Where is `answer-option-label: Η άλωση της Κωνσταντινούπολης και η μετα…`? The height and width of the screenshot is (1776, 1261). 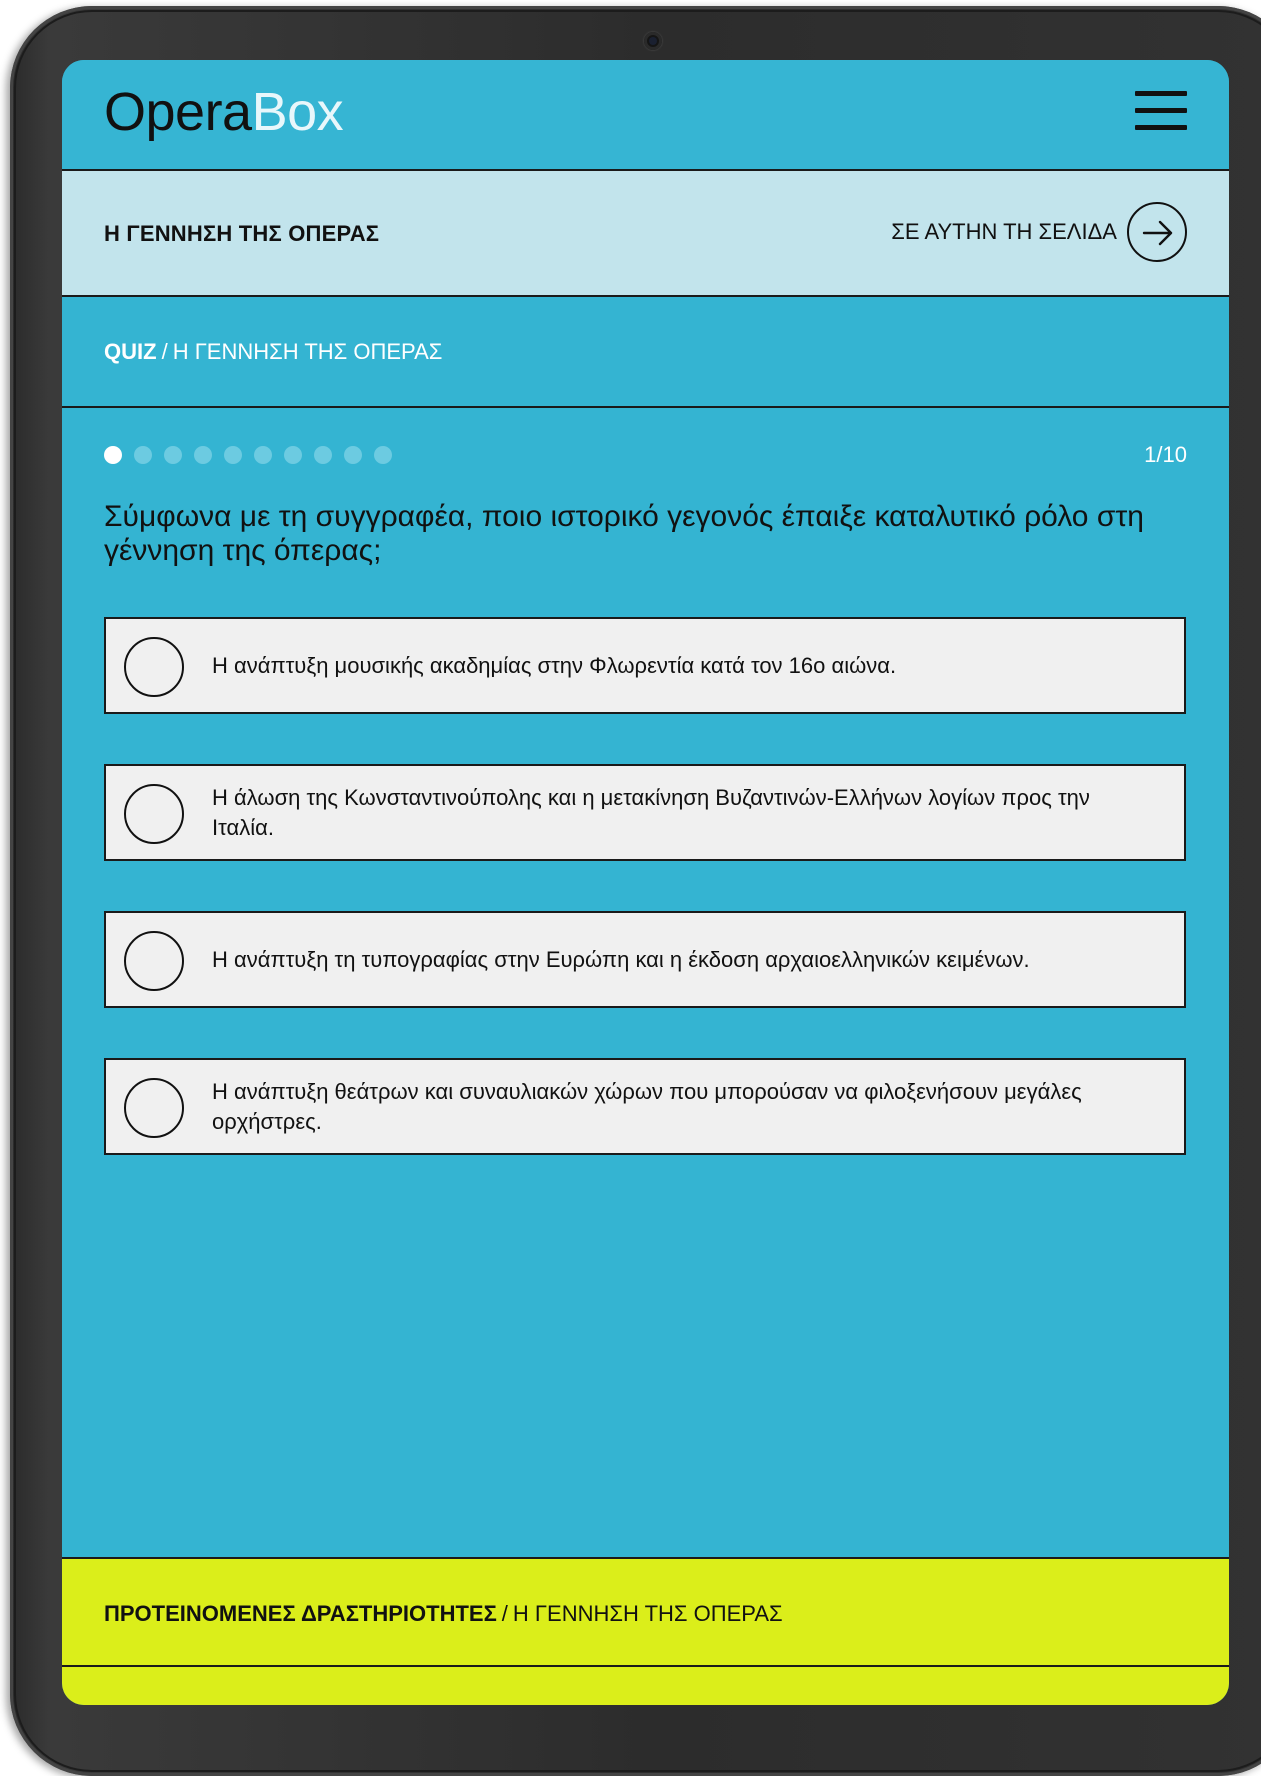
answer-option-label: Η άλωση της Κωνσταντινούπολης και η μετα… is located at coordinates (651, 812).